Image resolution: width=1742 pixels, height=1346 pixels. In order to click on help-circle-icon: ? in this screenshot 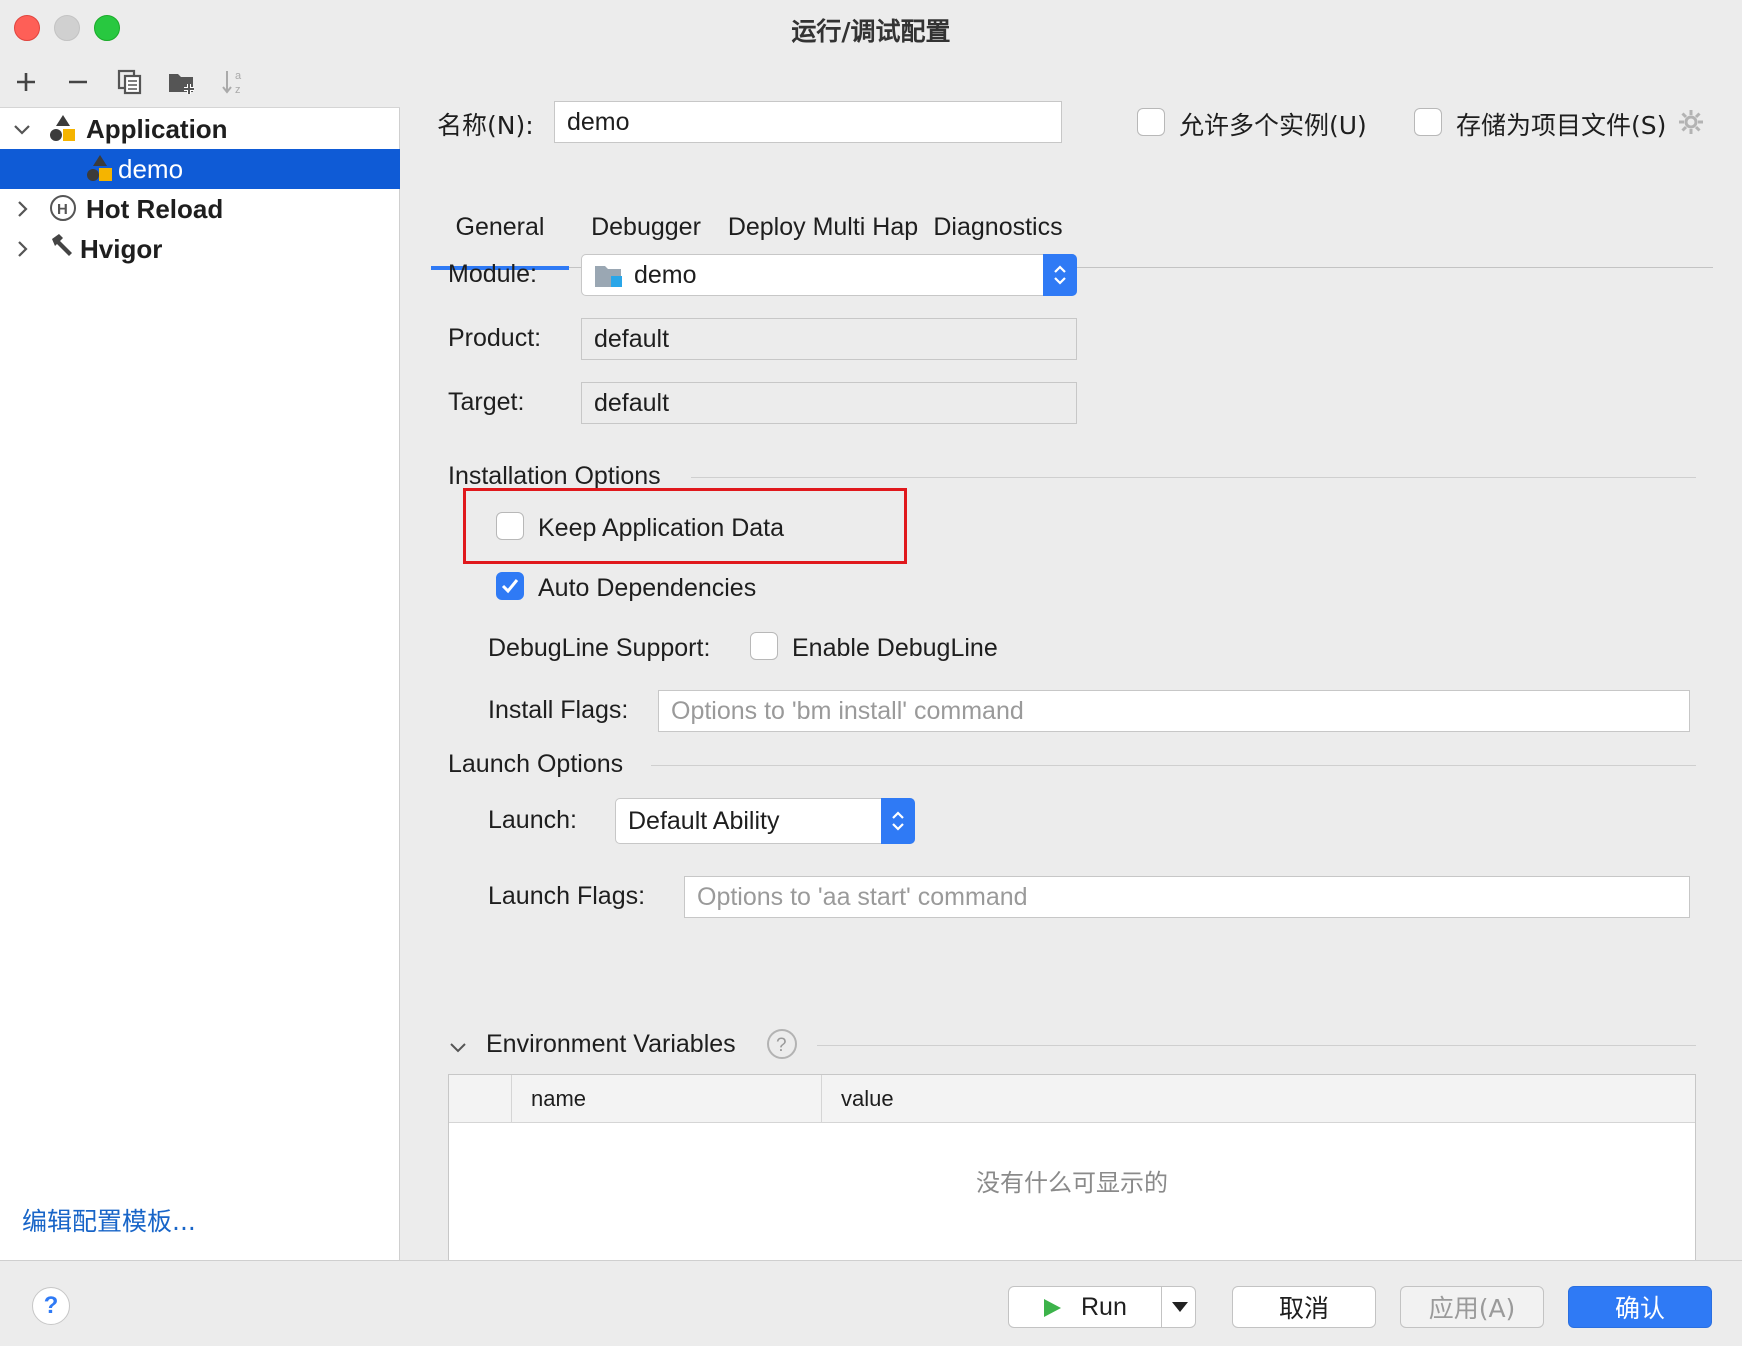, I will do `click(782, 1044)`.